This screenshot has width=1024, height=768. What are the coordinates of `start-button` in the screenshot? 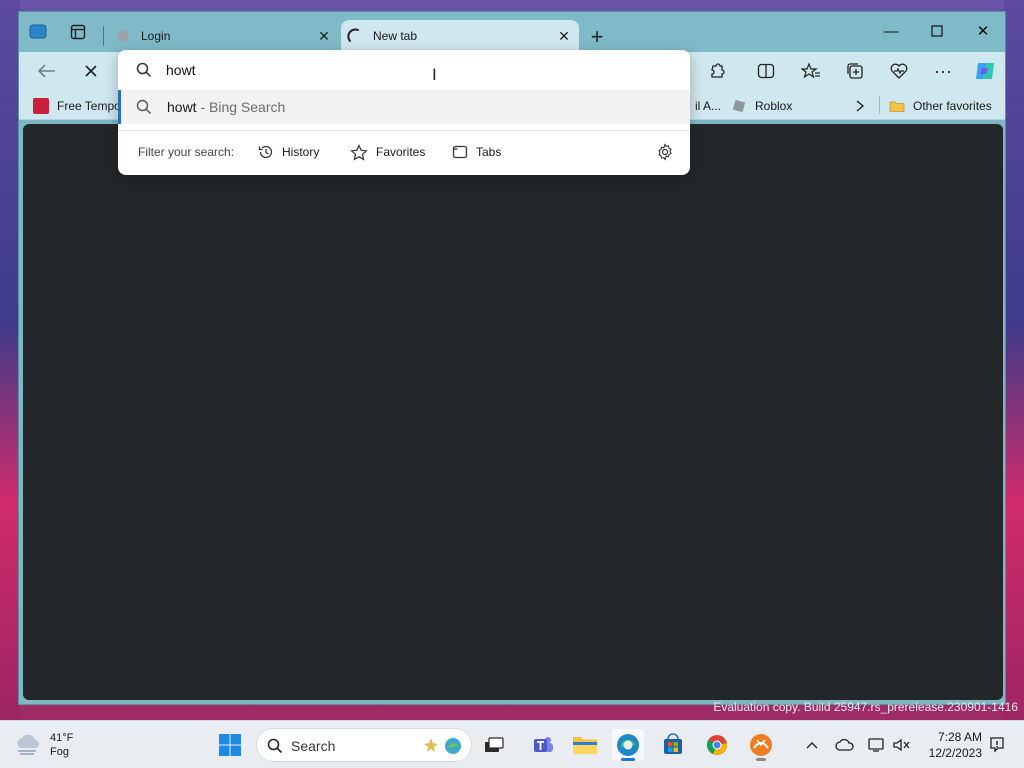 It's located at (230, 745).